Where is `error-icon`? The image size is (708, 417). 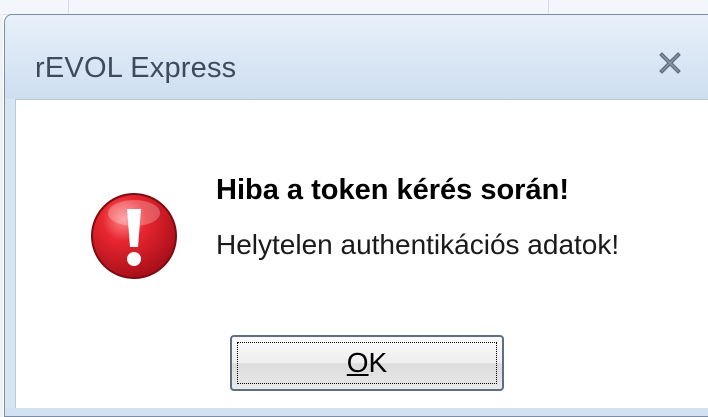
error-icon is located at coordinates (134, 236).